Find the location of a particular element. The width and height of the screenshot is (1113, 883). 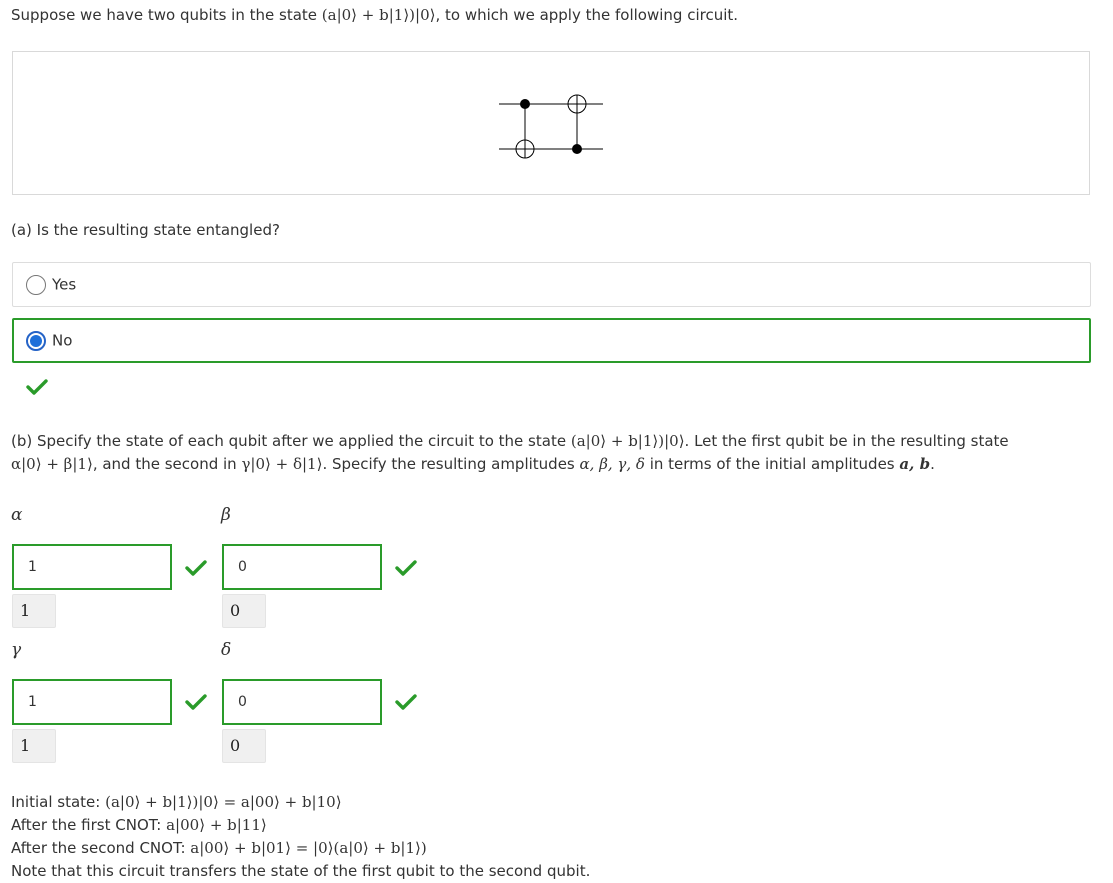

option-no: No is located at coordinates (551, 340).